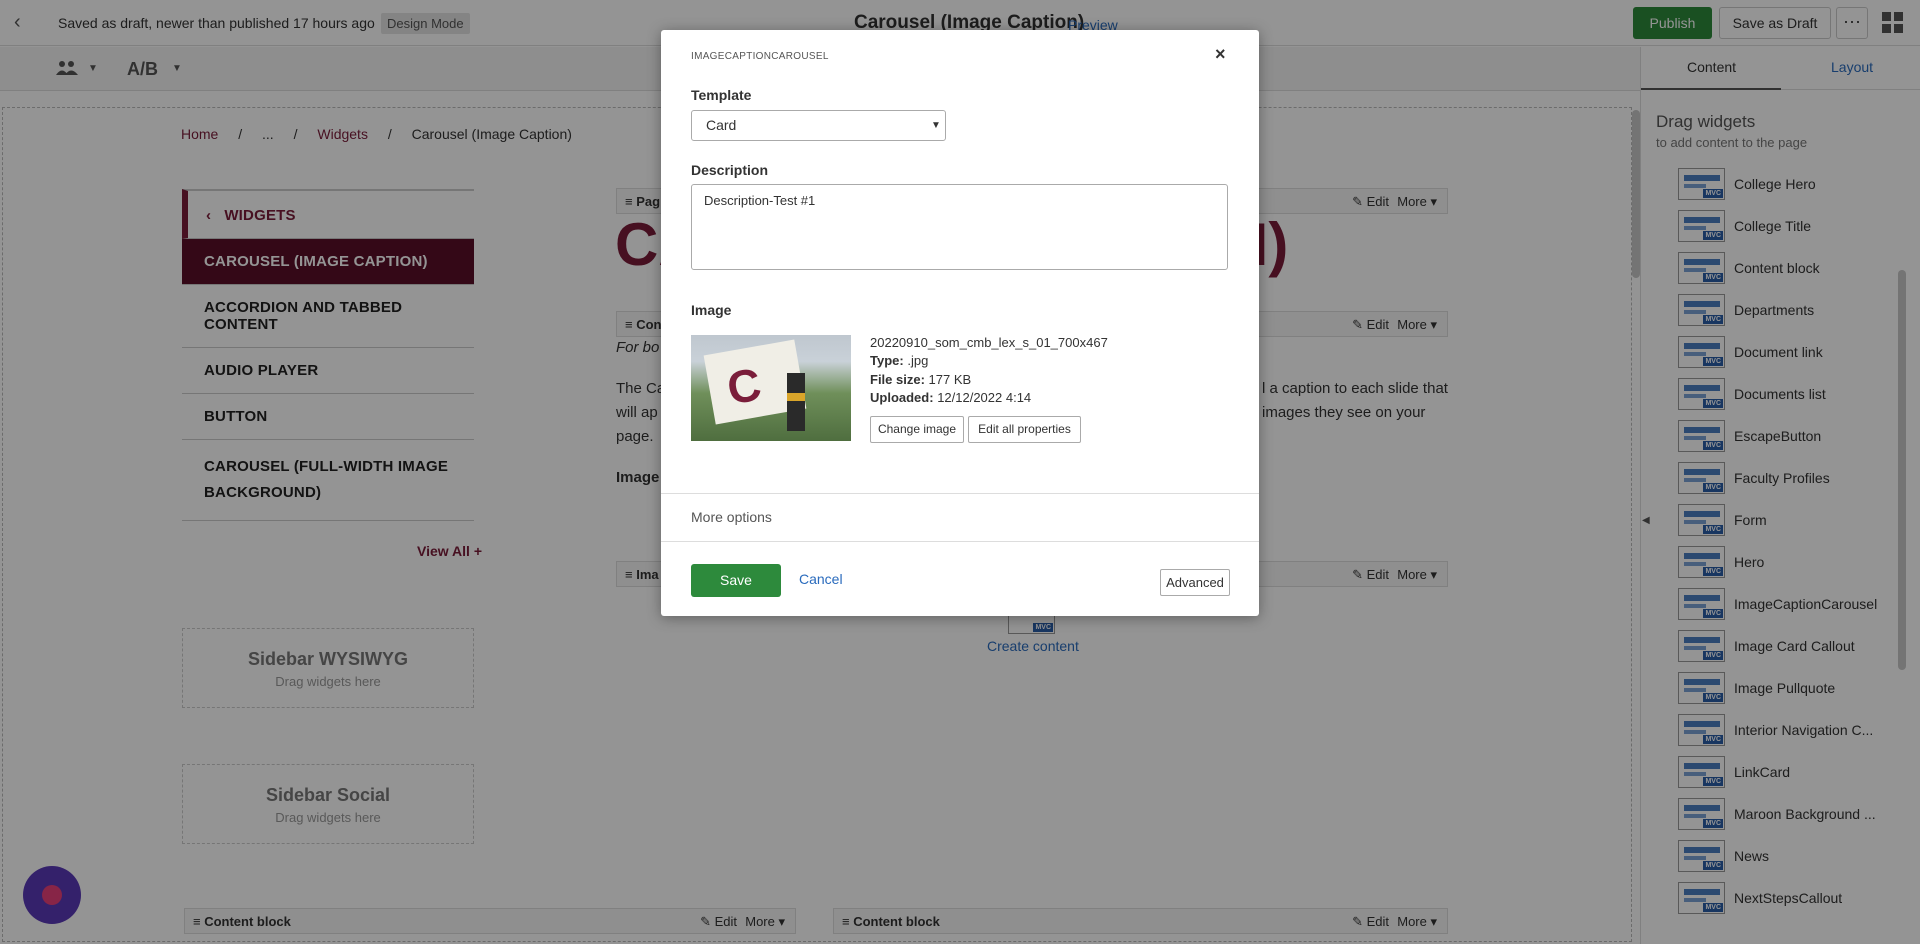  I want to click on save-button: Save, so click(736, 580).